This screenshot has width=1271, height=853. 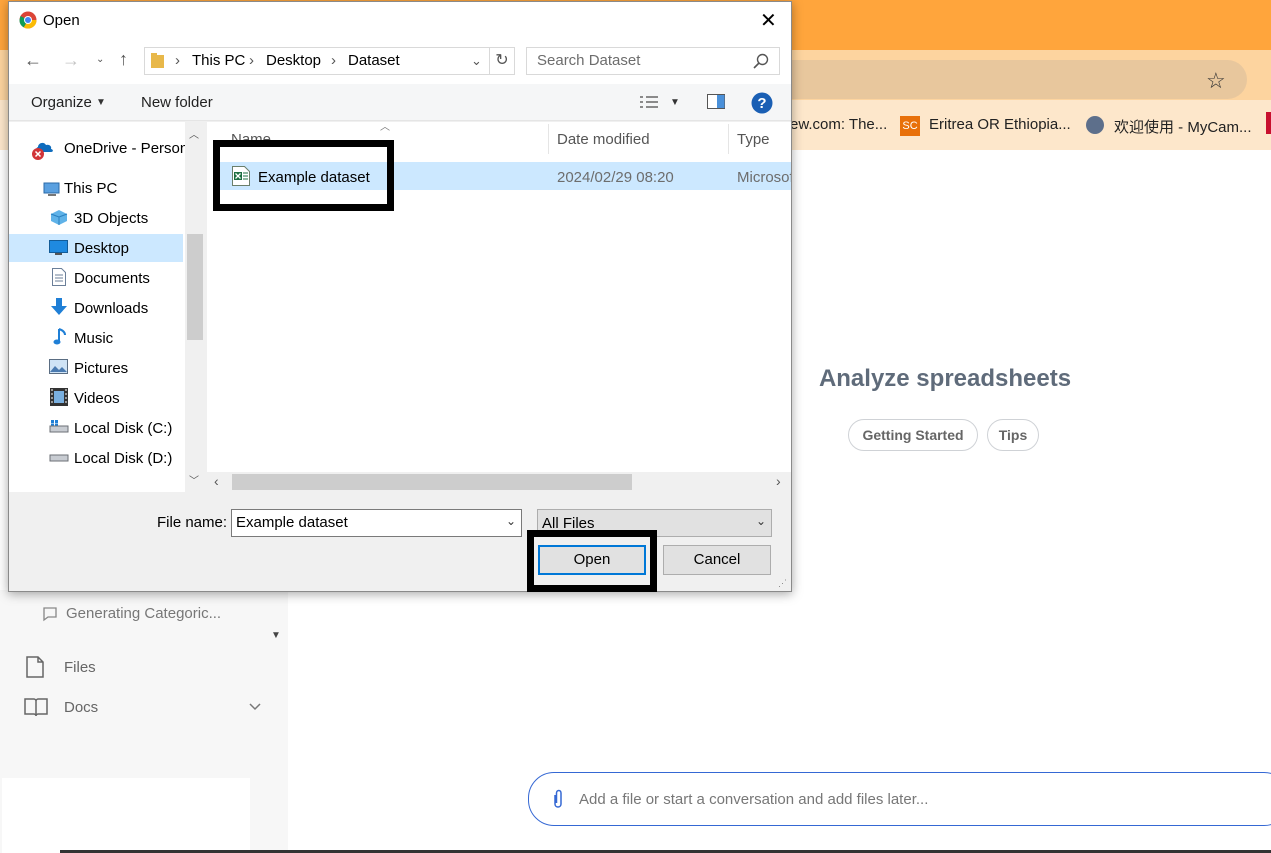 What do you see at coordinates (761, 61) in the screenshot?
I see `search-icon` at bounding box center [761, 61].